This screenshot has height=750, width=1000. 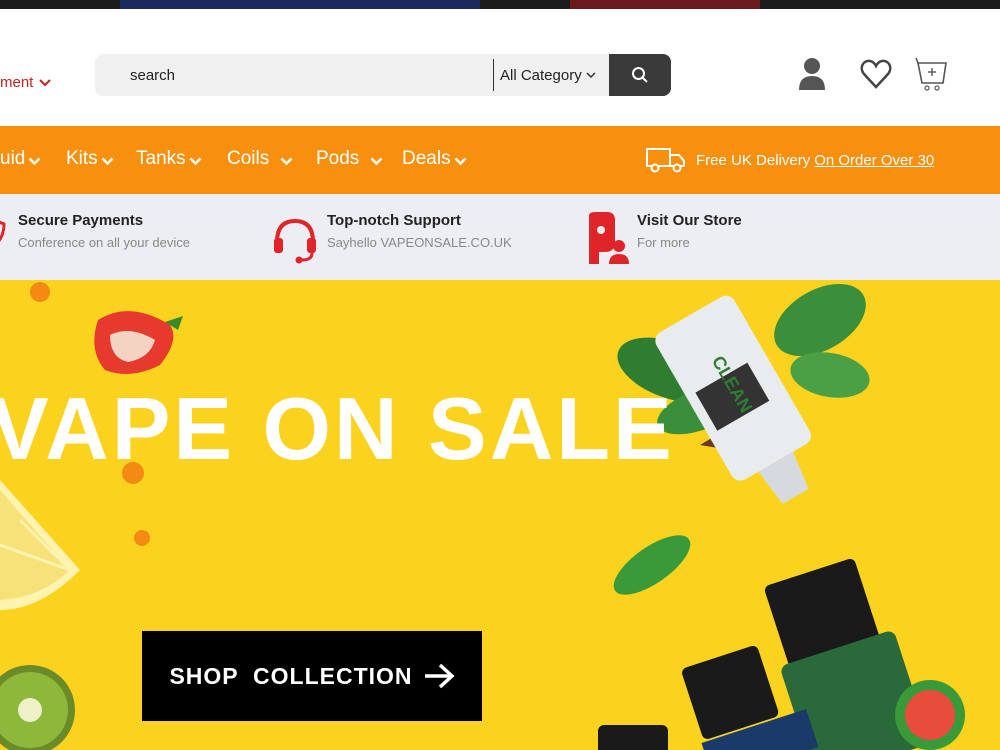 I want to click on nav-item-pods: Pods, so click(x=349, y=159).